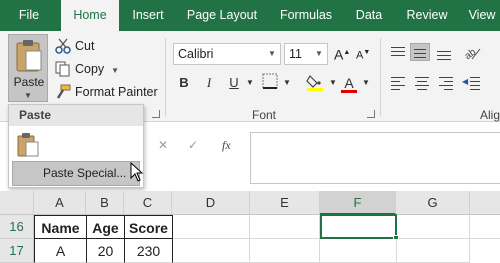  Describe the element at coordinates (209, 83) in the screenshot. I see `italic-button: I` at that location.